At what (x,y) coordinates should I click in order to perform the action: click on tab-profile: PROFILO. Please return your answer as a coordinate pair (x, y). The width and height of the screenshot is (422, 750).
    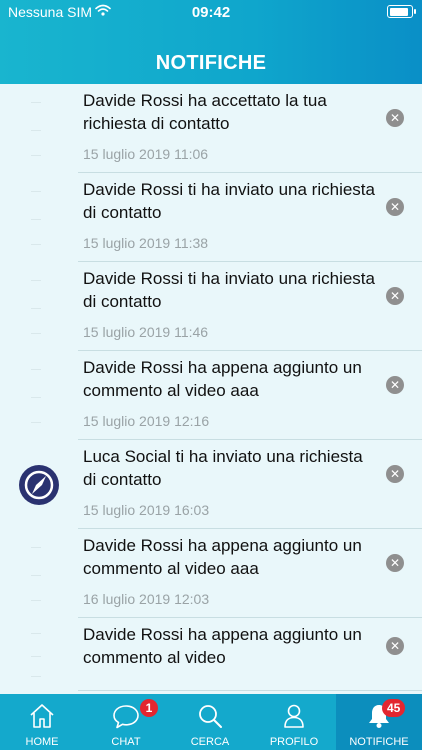
    Looking at the image, I should click on (294, 722).